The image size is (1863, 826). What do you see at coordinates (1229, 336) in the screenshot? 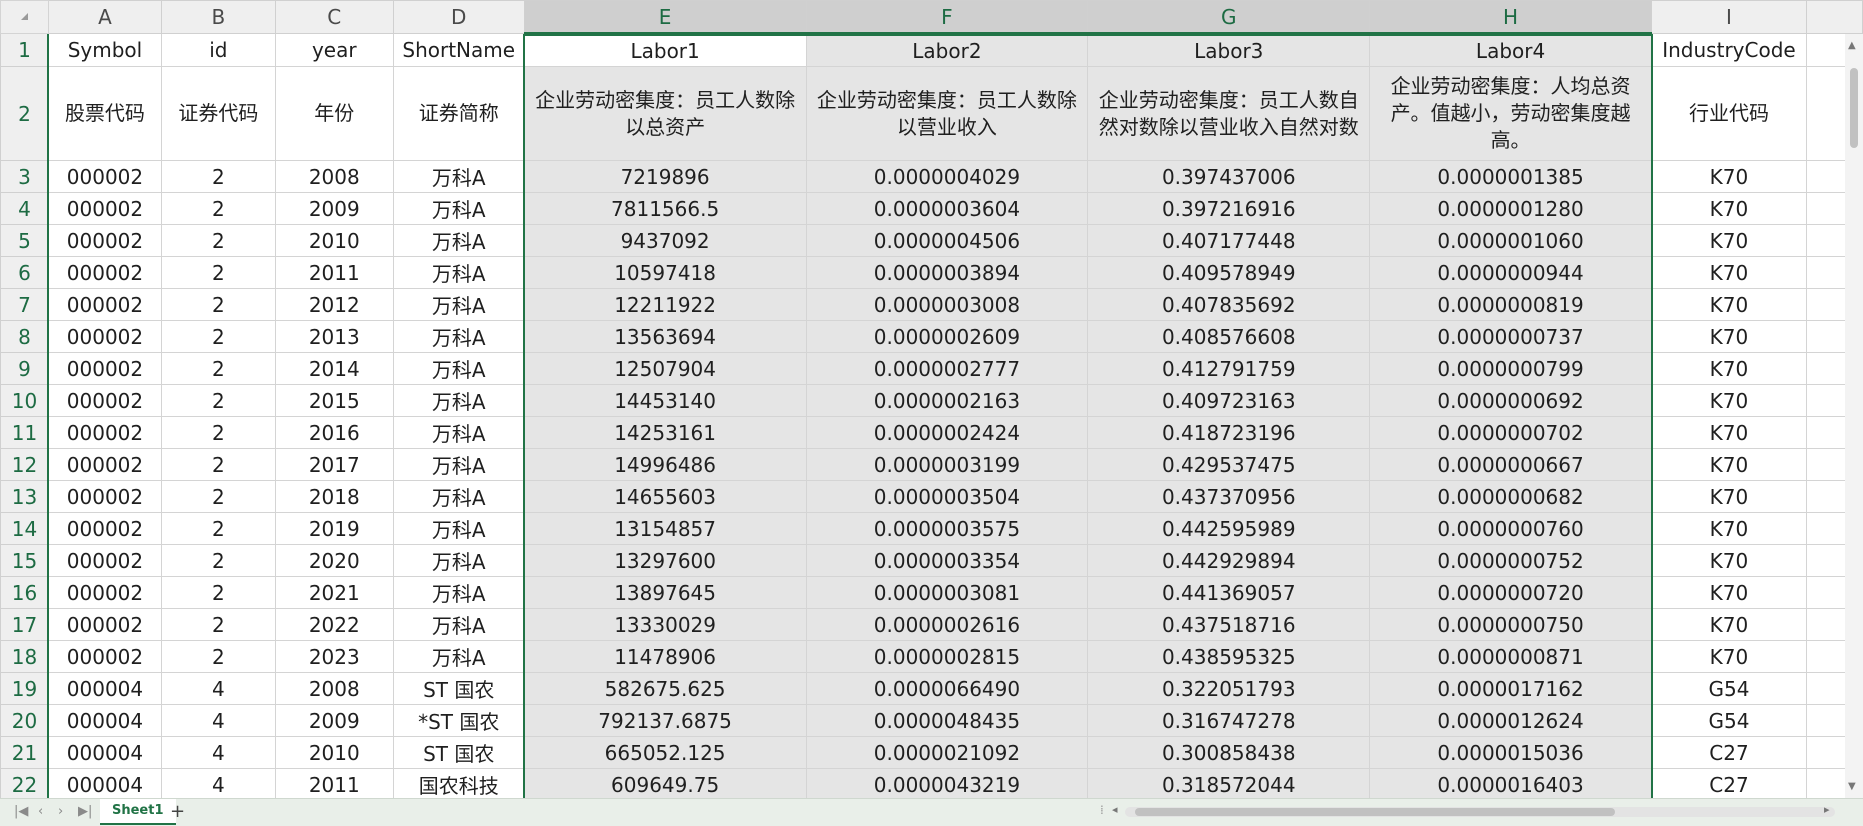
I see `cell-g: 0.408576608` at bounding box center [1229, 336].